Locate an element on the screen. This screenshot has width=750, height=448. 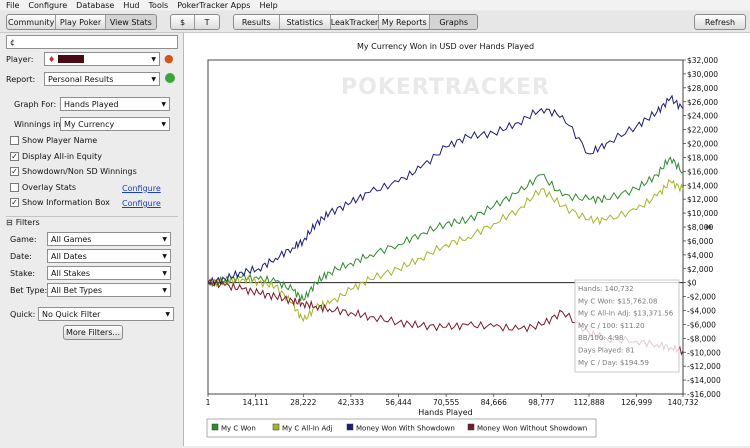
leaktracker-tab: LeakTracker is located at coordinates (355, 22).